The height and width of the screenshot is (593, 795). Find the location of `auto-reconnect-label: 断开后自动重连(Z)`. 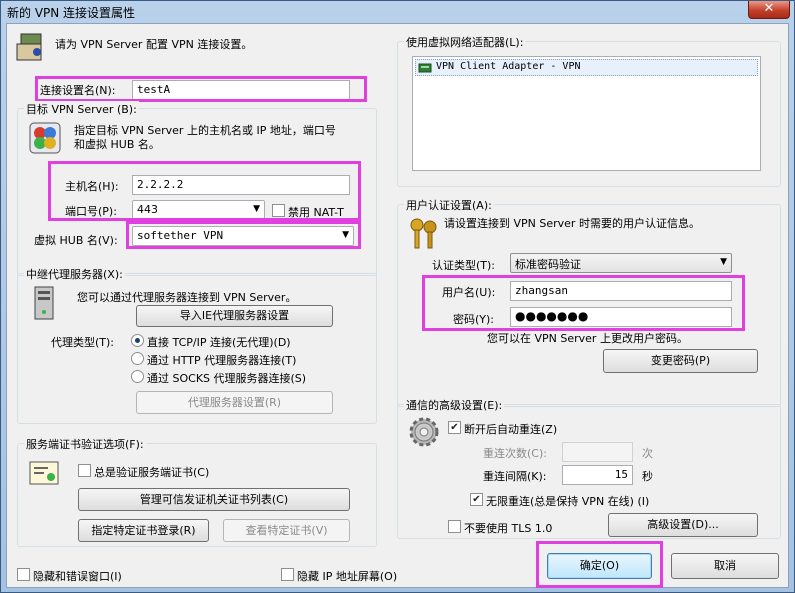

auto-reconnect-label: 断开后自动重连(Z) is located at coordinates (511, 429).